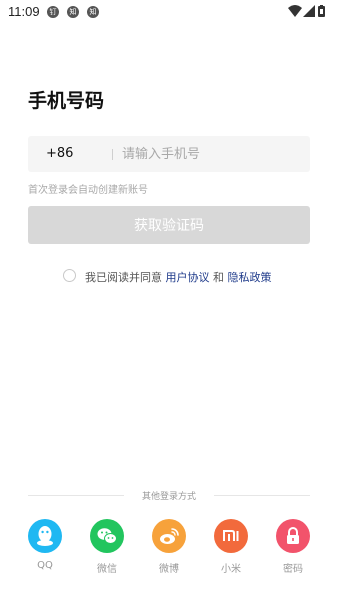  Describe the element at coordinates (69, 275) in the screenshot. I see `agree-checkbox` at that location.